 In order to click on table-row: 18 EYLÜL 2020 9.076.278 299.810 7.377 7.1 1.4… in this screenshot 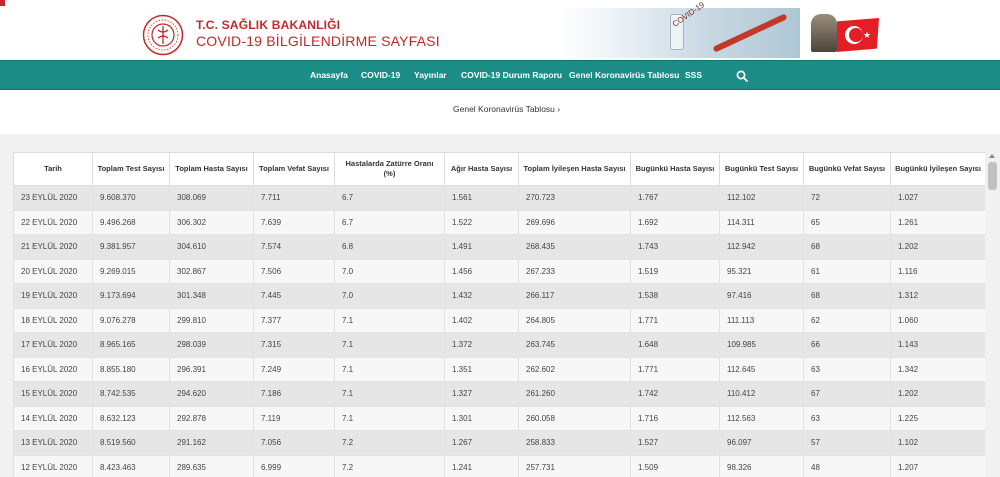, I will do `click(499, 320)`.